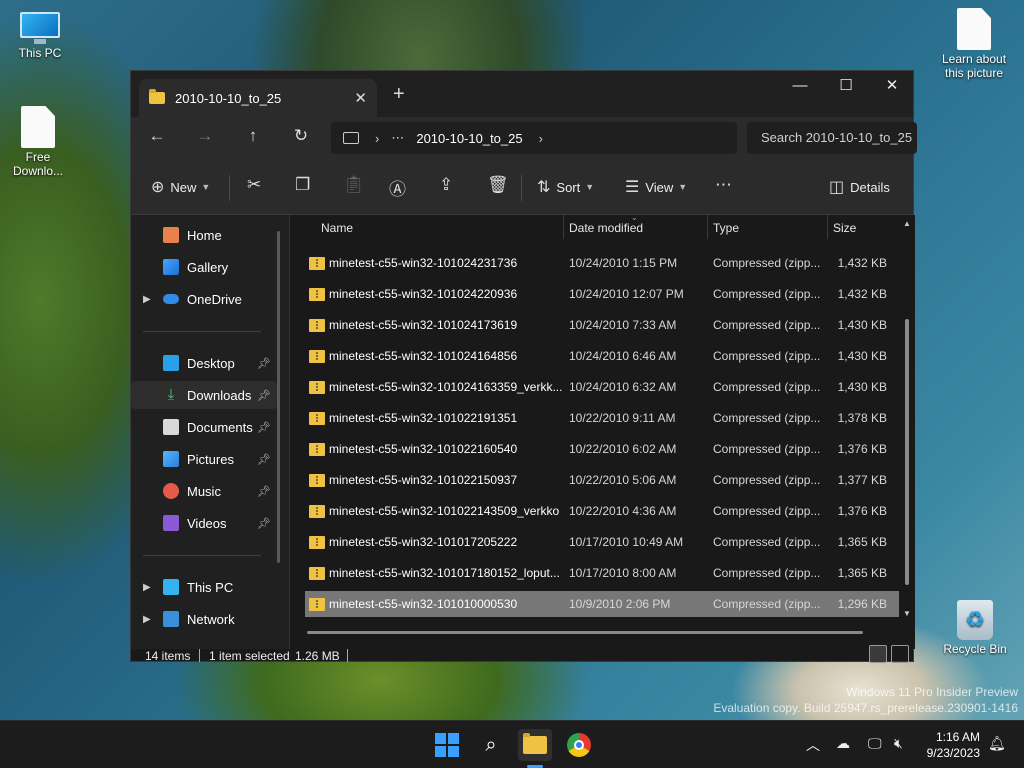 The image size is (1024, 768). I want to click on pictures-icon, so click(171, 459).